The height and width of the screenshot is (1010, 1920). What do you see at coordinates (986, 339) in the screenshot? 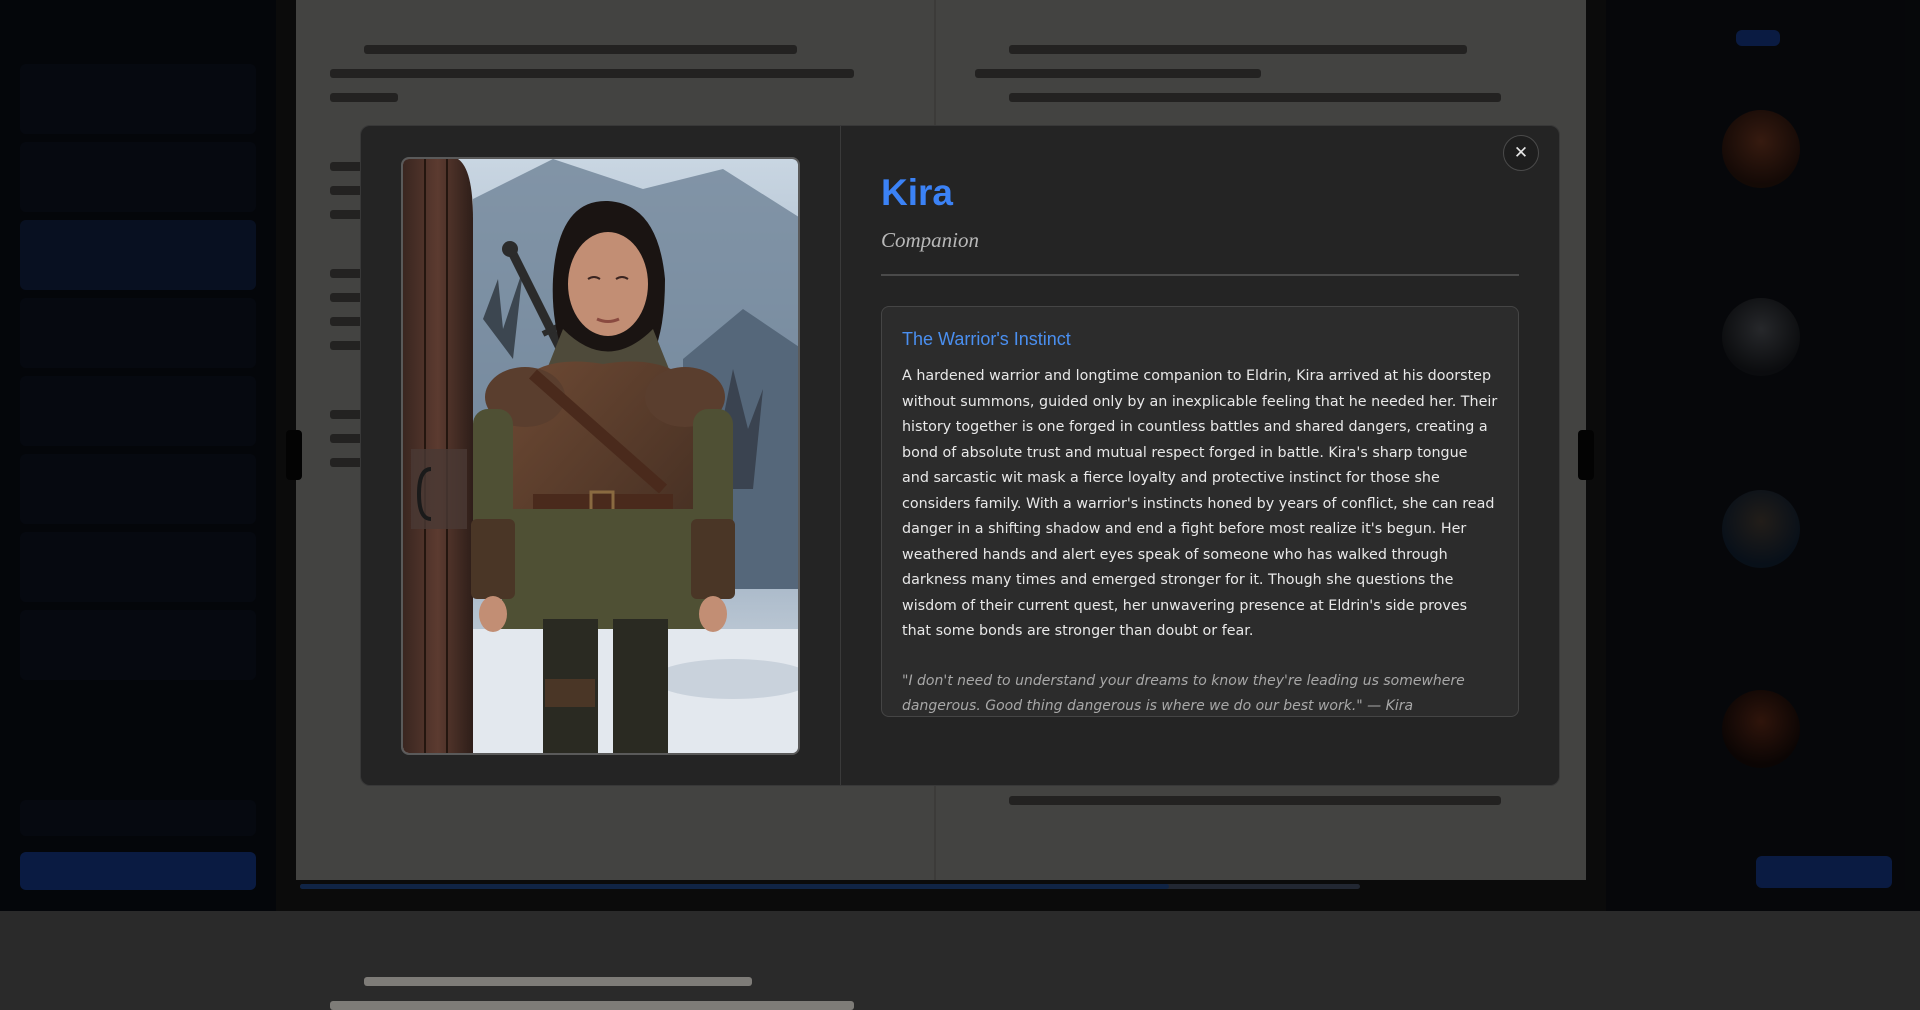
I see `biography-title: The Warrior's Instinct` at bounding box center [986, 339].